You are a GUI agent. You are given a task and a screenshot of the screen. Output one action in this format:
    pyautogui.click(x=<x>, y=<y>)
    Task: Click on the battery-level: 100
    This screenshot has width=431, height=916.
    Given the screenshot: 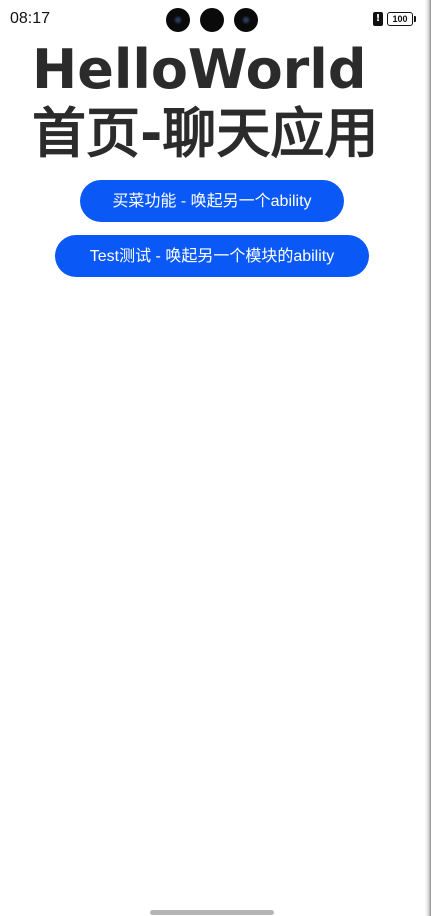 What is the action you would take?
    pyautogui.click(x=400, y=19)
    